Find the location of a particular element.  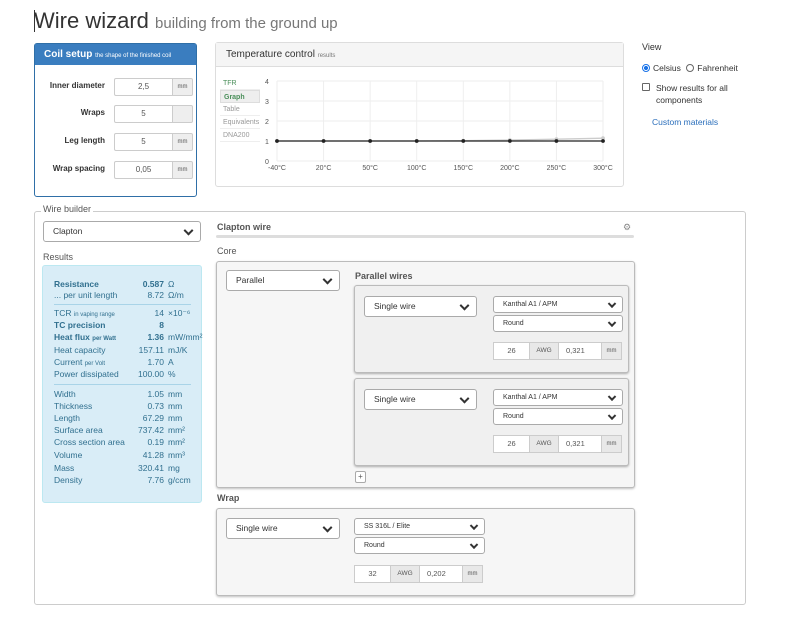

wire-2-awg-toggle: AWG is located at coordinates (544, 444).